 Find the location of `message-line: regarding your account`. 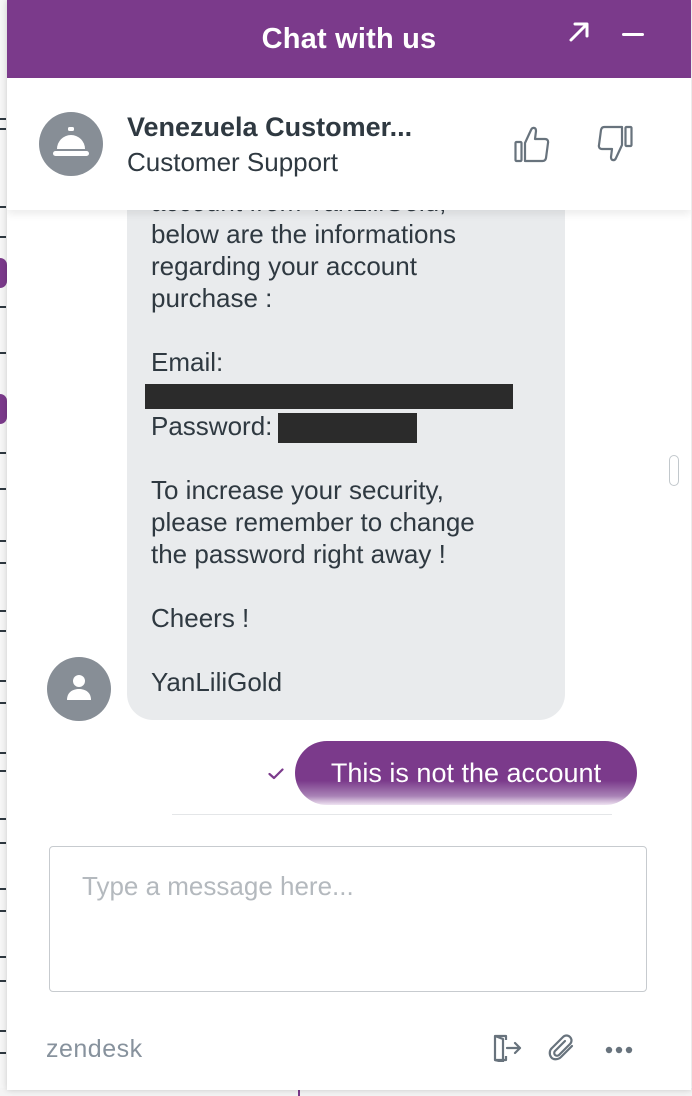

message-line: regarding your account is located at coordinates (284, 266).